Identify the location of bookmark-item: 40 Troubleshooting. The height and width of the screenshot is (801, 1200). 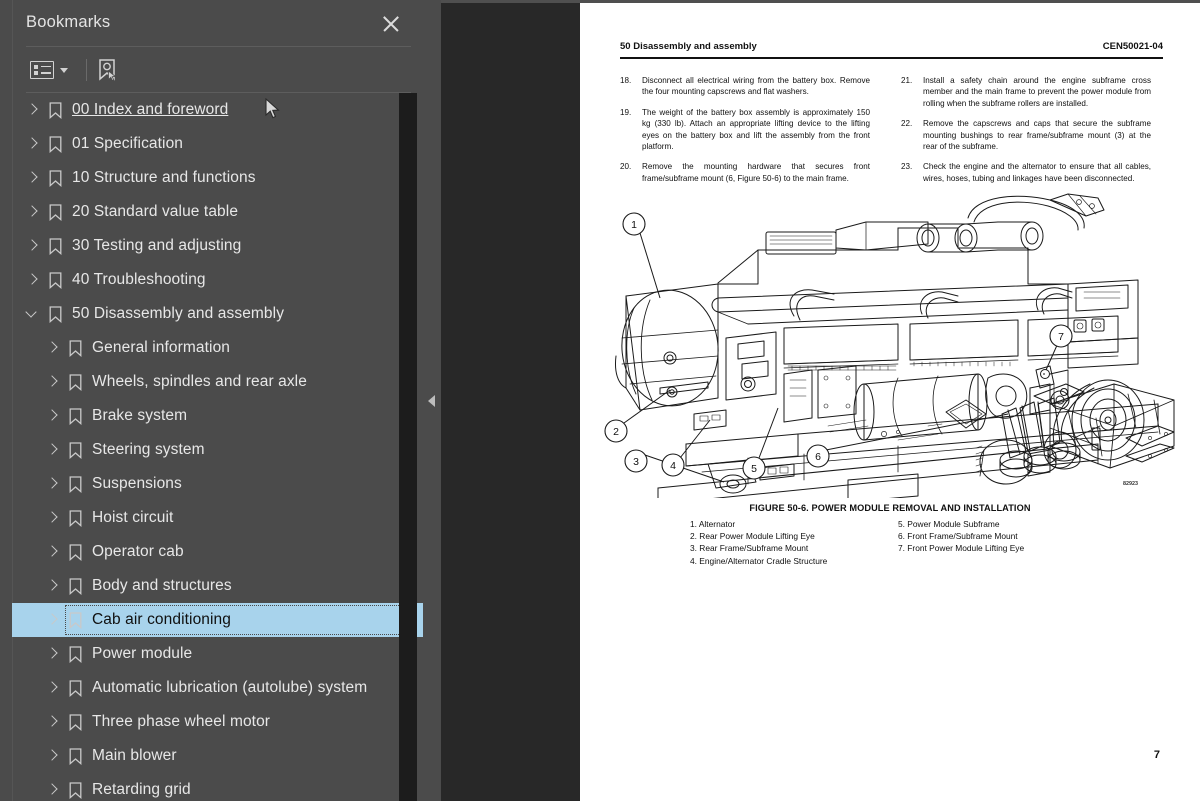
(217, 280).